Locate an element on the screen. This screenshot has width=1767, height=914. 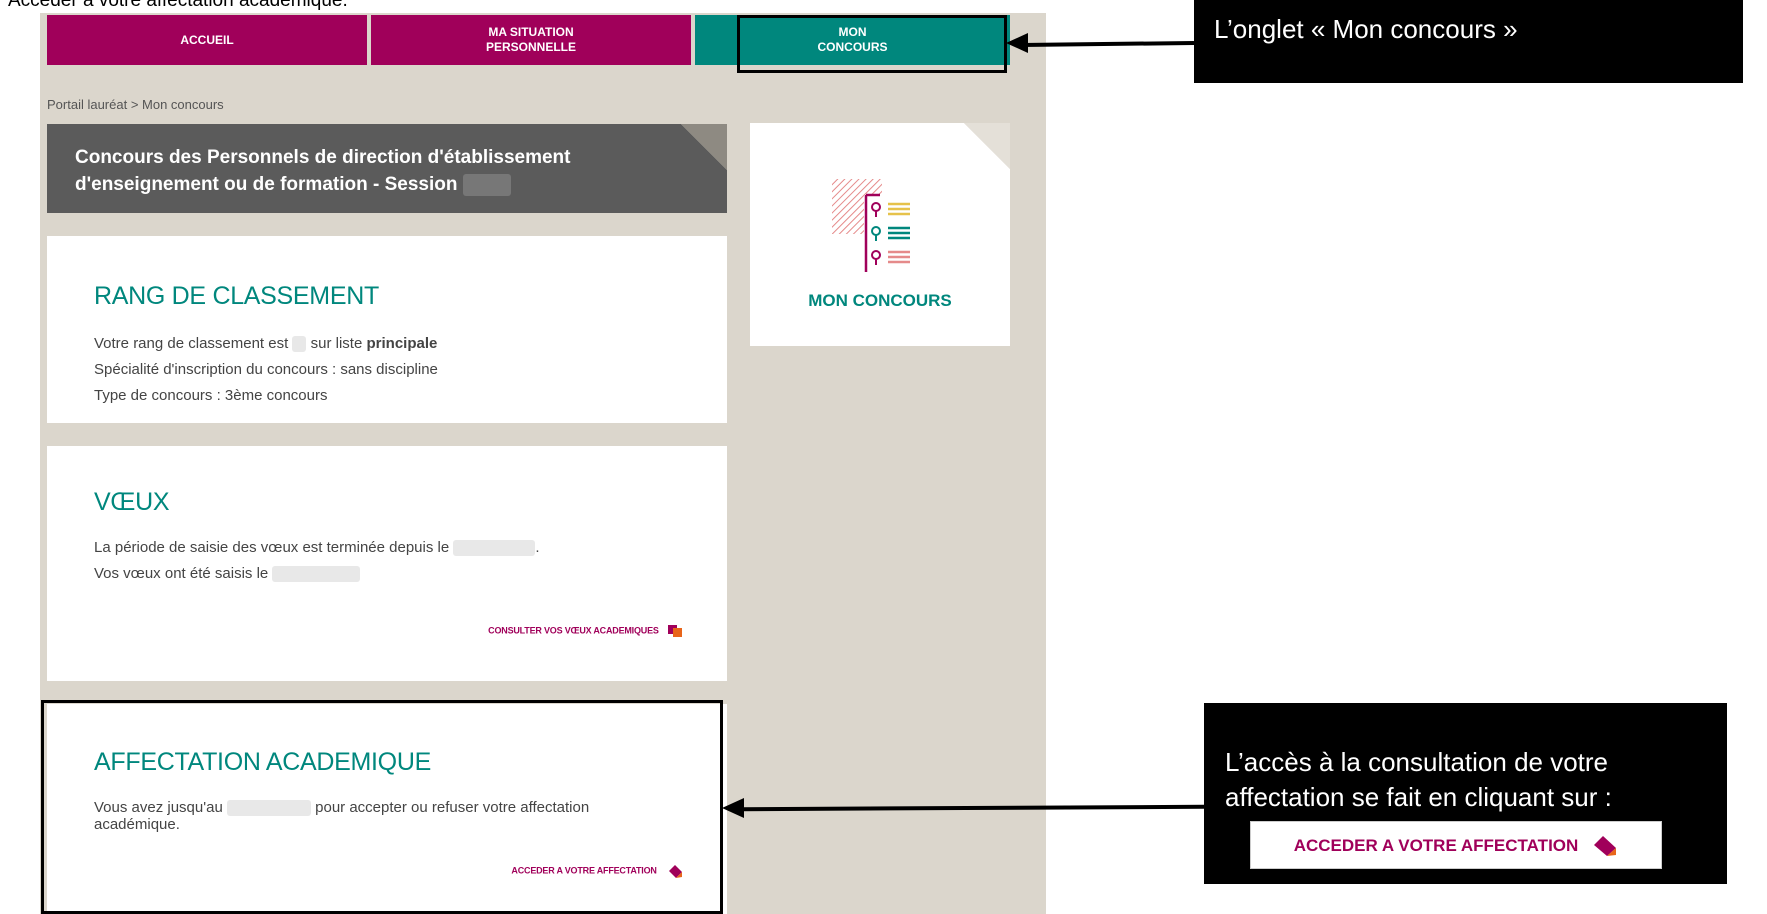
tab-situation-label: MA SITUATION PERSONNELLE is located at coordinates (530, 39).